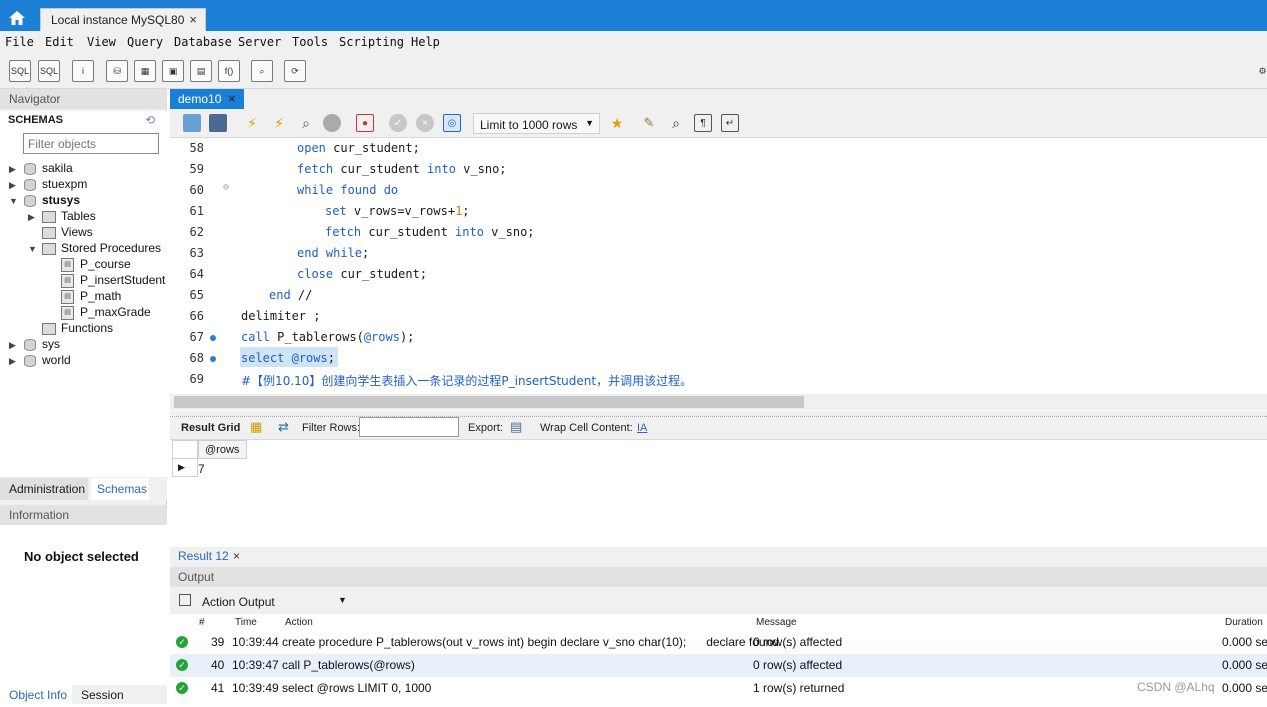  What do you see at coordinates (1244, 622) in the screenshot?
I see `column-header-duration: Duration` at bounding box center [1244, 622].